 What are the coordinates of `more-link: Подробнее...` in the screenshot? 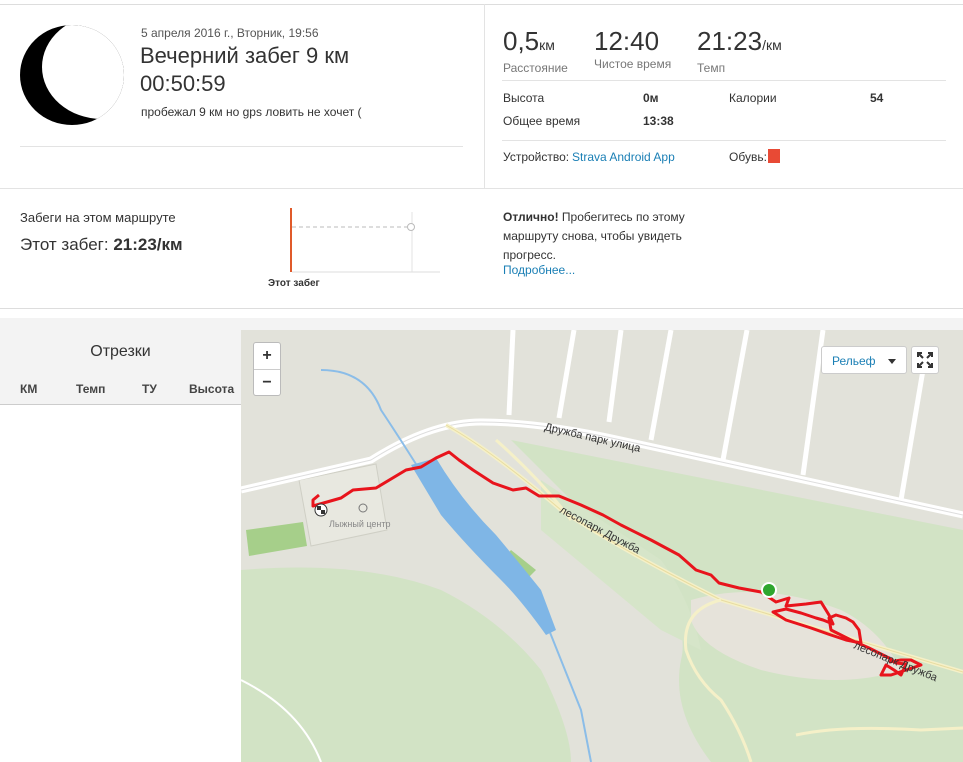 It's located at (539, 270).